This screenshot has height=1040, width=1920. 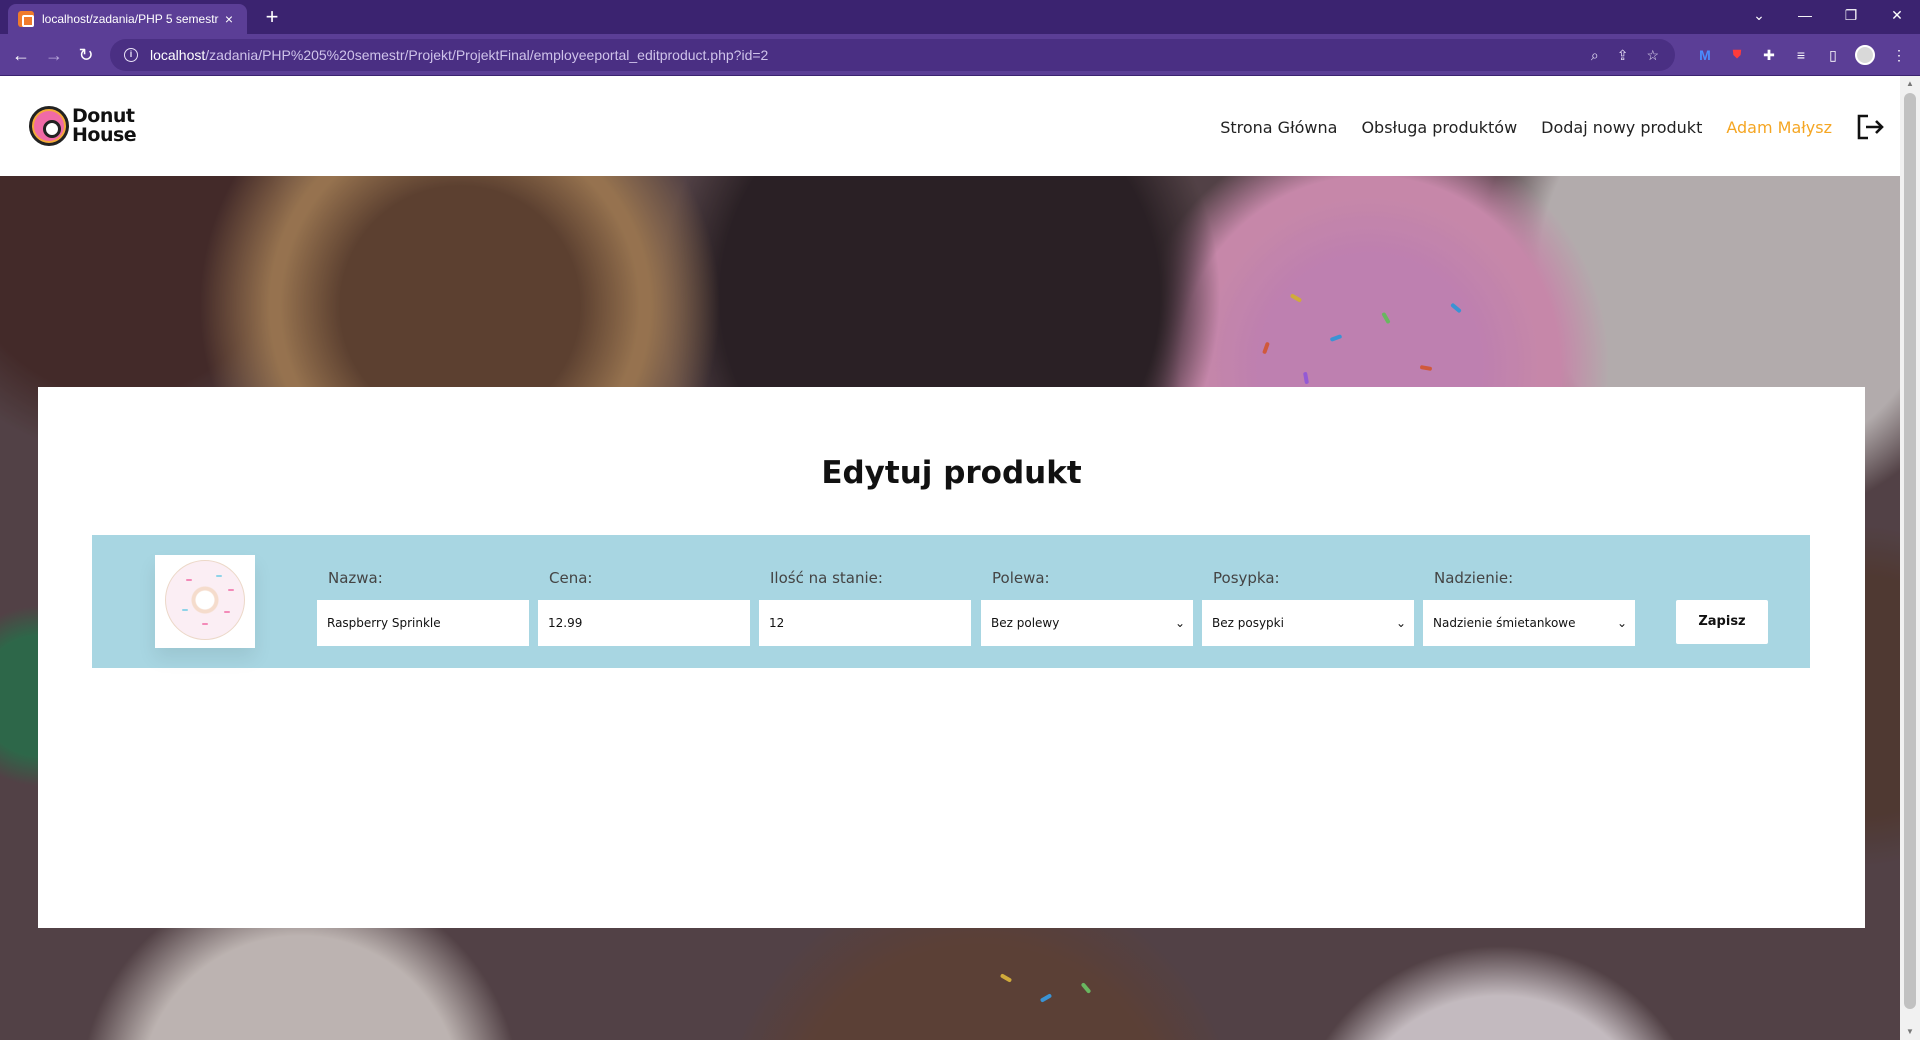 I want to click on xampp-favicon-icon, so click(x=26, y=19).